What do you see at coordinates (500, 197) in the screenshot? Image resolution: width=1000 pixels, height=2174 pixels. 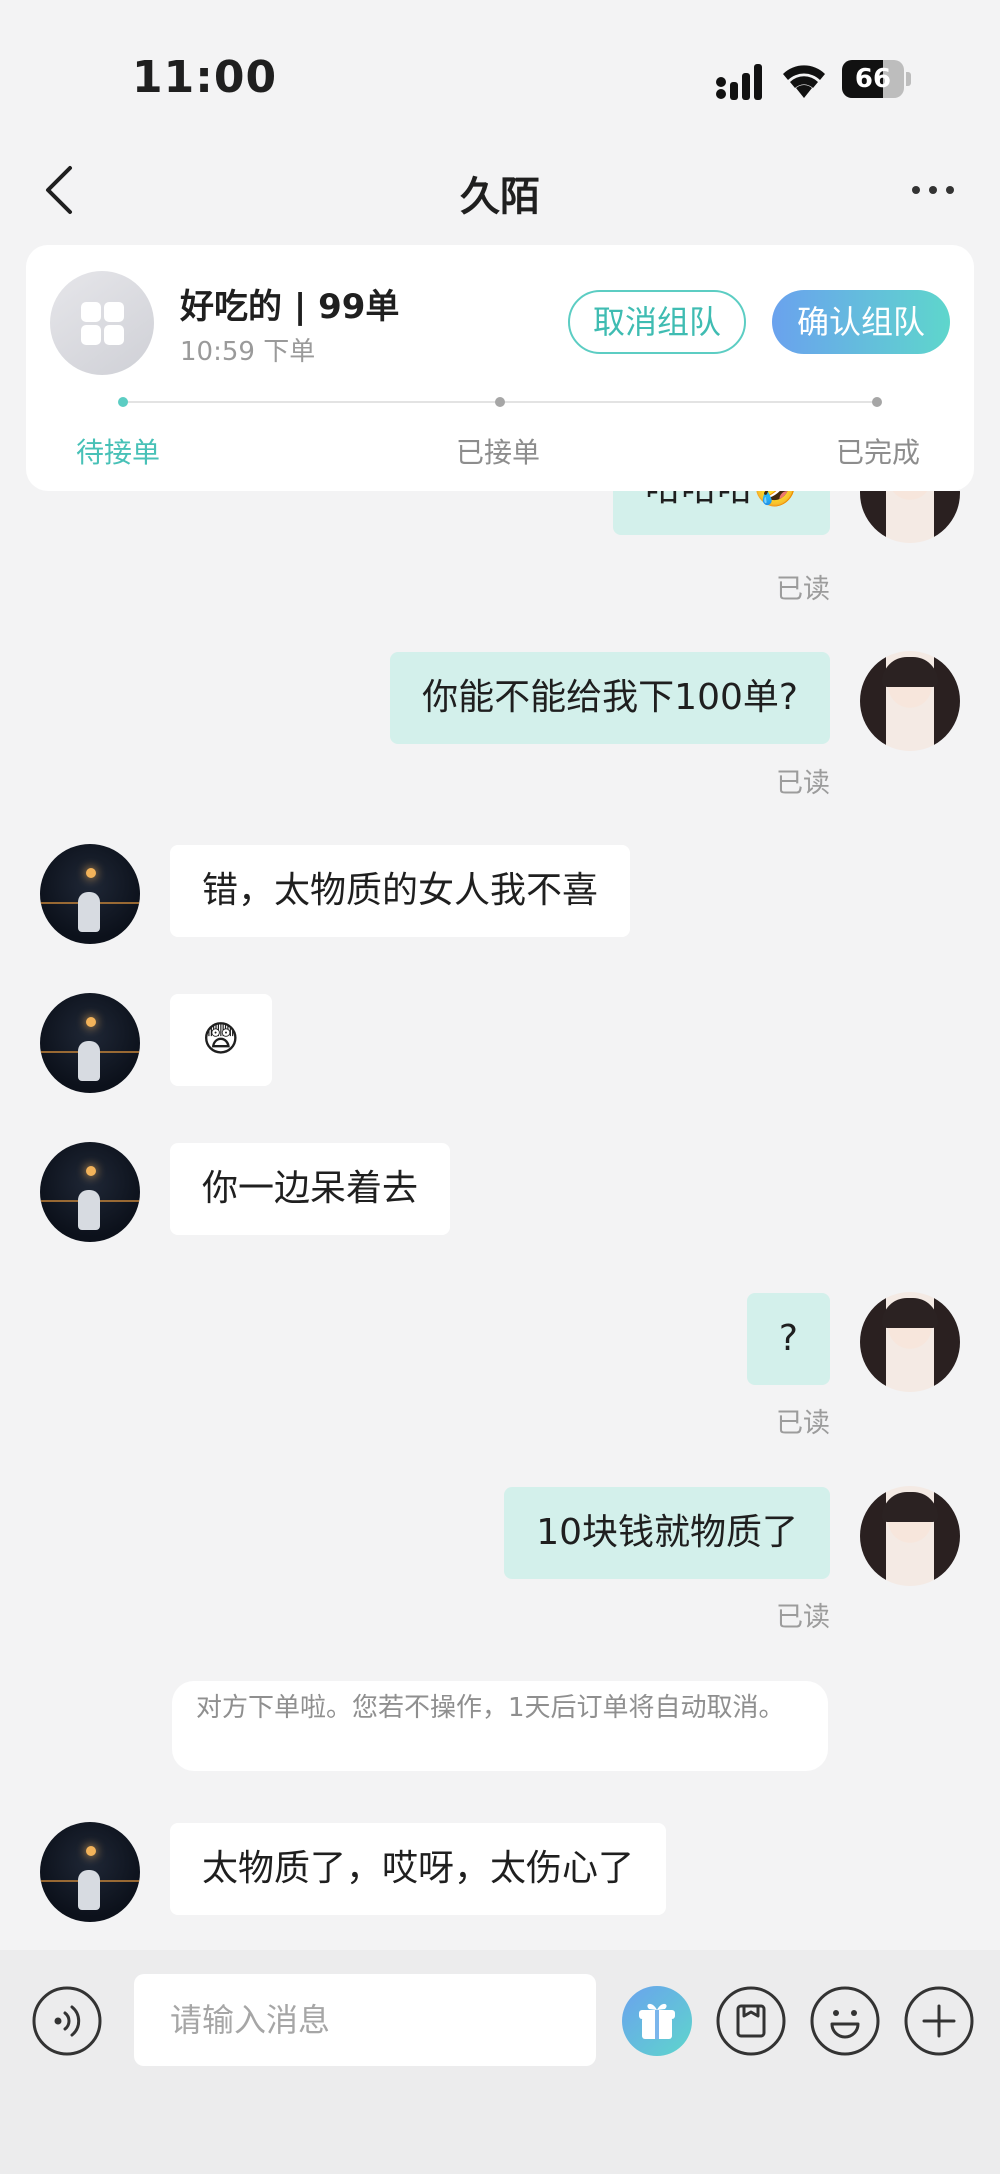 I see `nav-title: 久陌` at bounding box center [500, 197].